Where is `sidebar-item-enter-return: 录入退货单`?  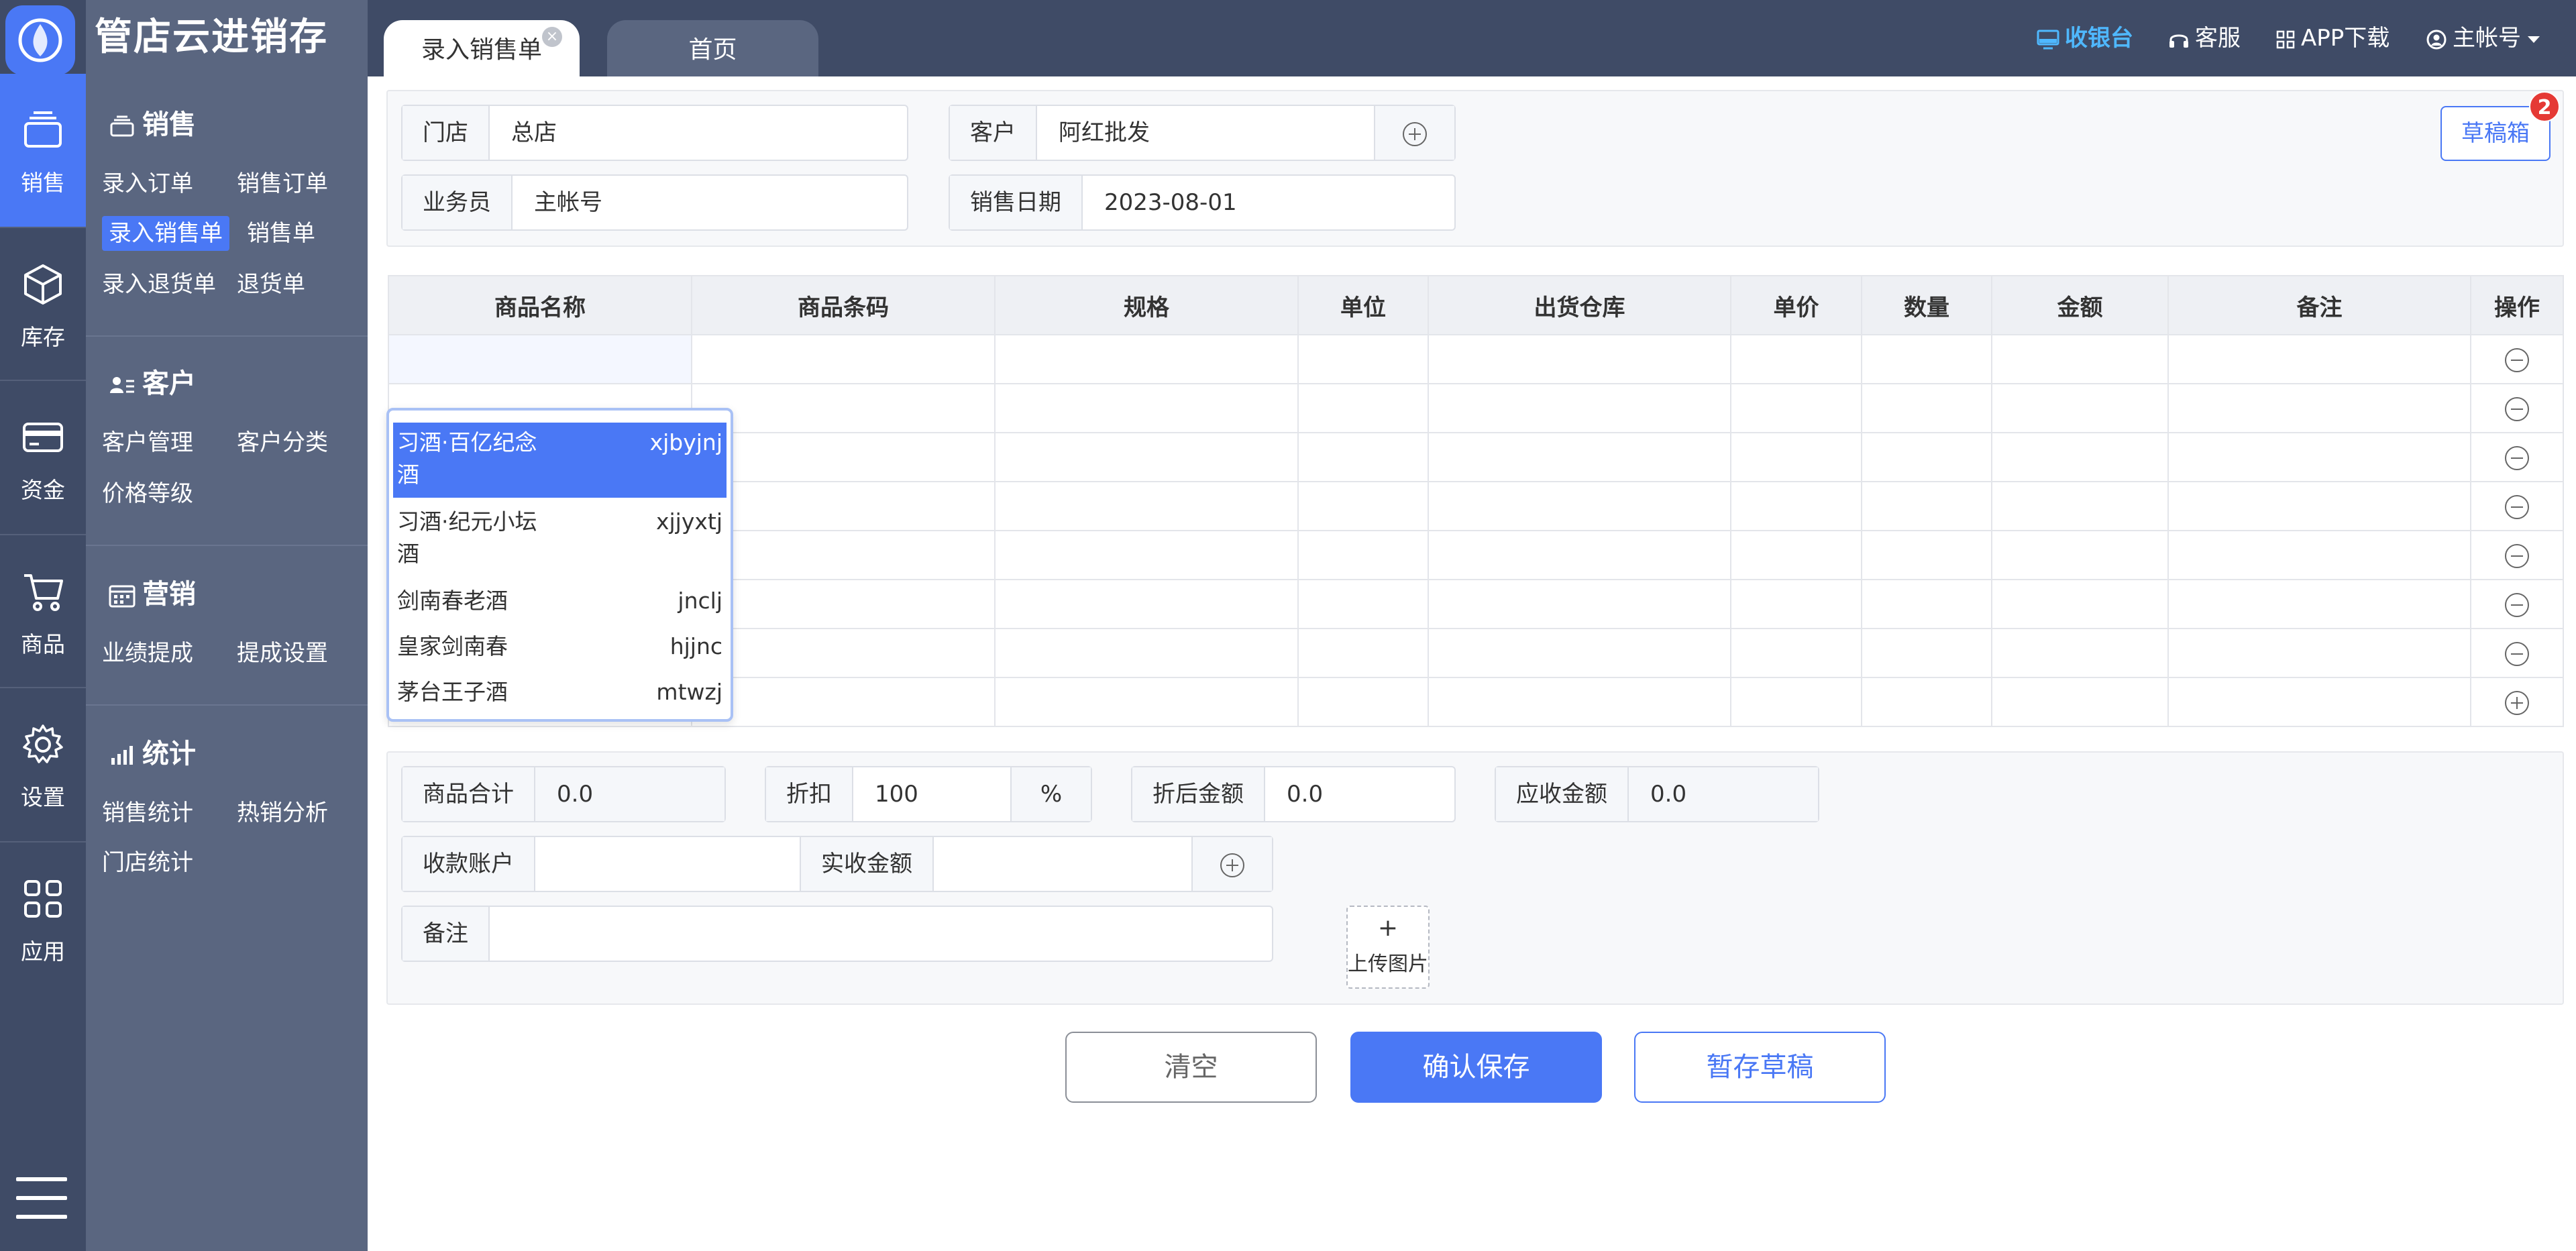 sidebar-item-enter-return: 录入退货单 is located at coordinates (159, 284).